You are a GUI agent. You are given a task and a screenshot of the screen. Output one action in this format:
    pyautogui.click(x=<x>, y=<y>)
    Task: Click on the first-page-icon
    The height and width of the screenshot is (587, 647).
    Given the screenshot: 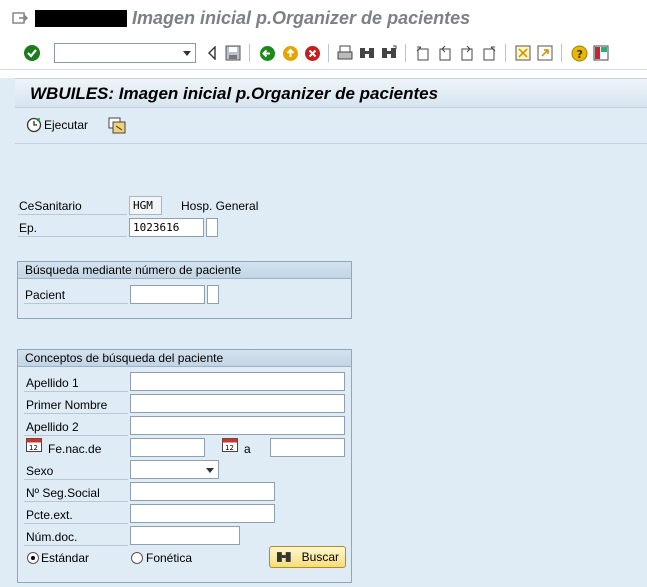 What is the action you would take?
    pyautogui.click(x=423, y=53)
    